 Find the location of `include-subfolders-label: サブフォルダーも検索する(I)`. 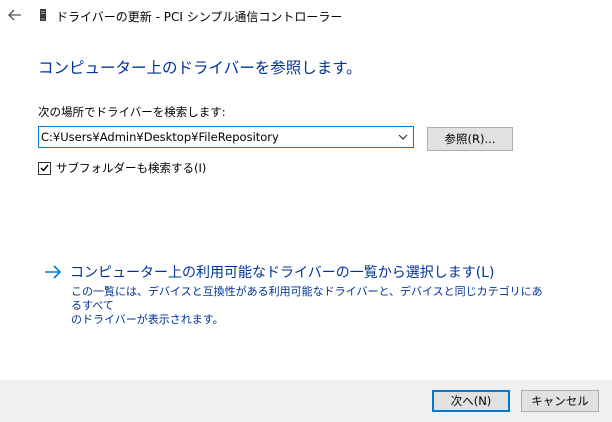

include-subfolders-label: サブフォルダーも検索する(I) is located at coordinates (131, 168).